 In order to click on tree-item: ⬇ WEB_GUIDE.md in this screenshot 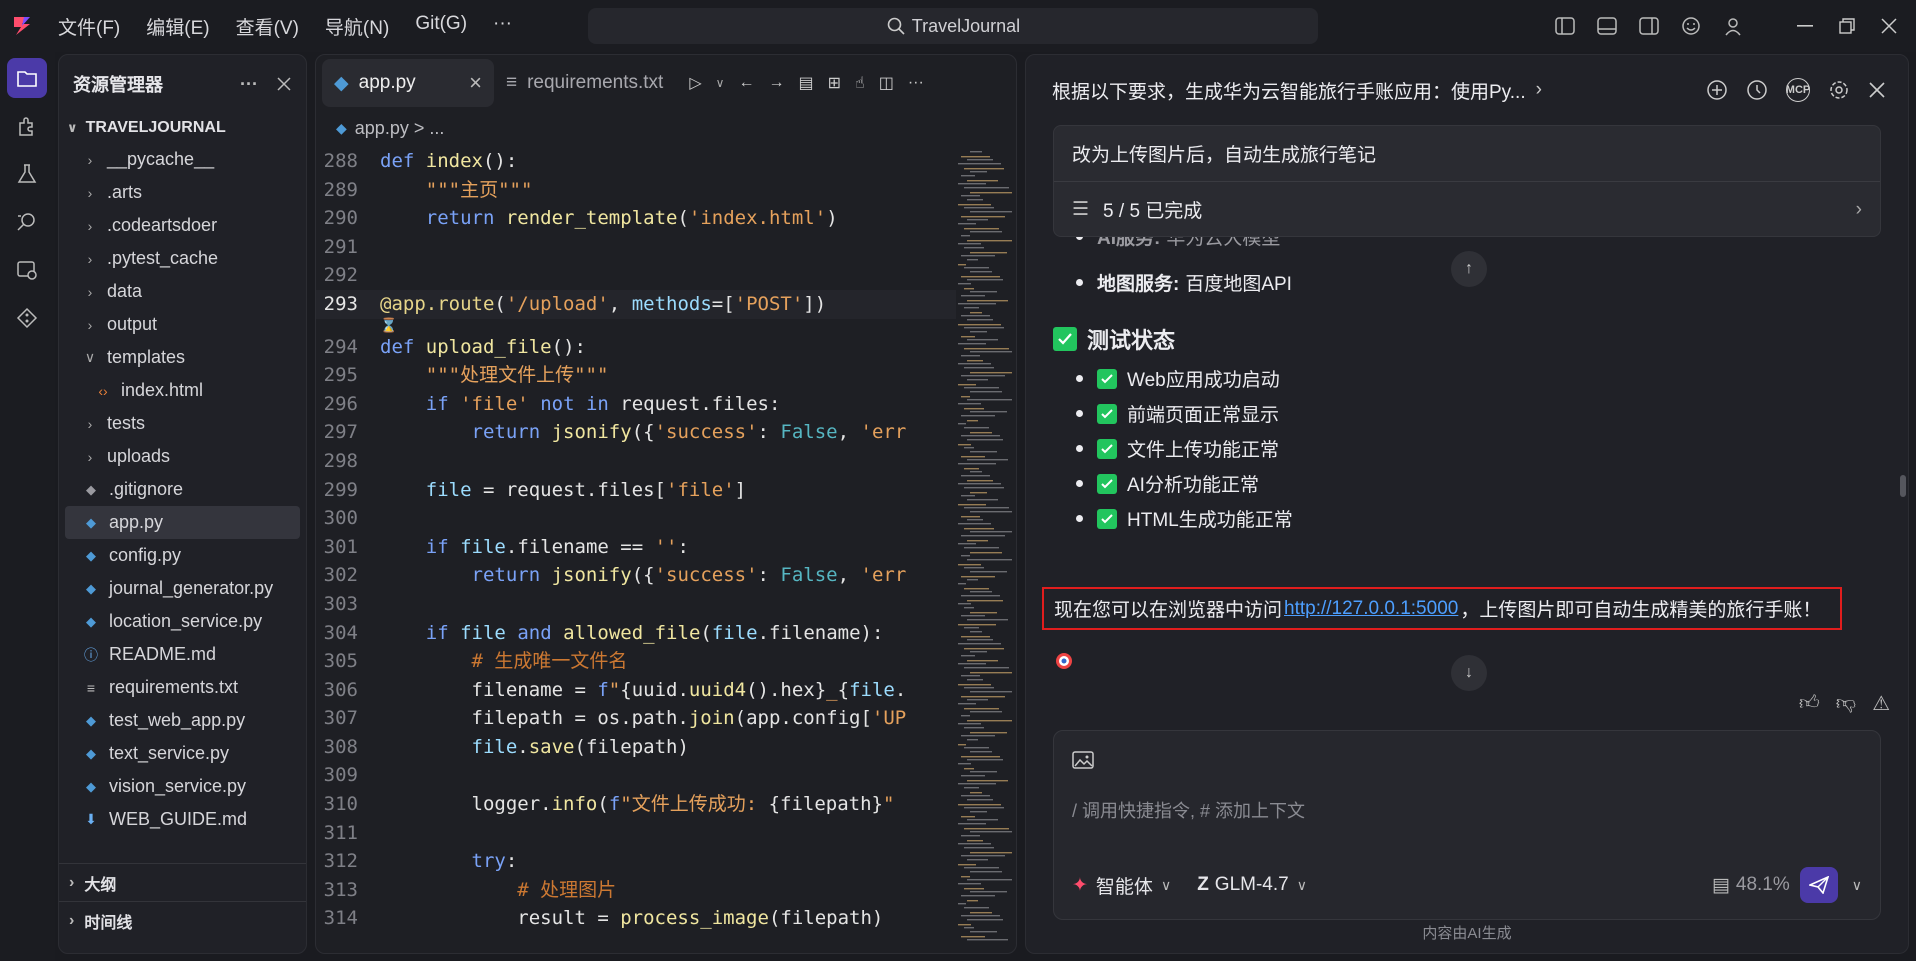, I will do `click(182, 819)`.